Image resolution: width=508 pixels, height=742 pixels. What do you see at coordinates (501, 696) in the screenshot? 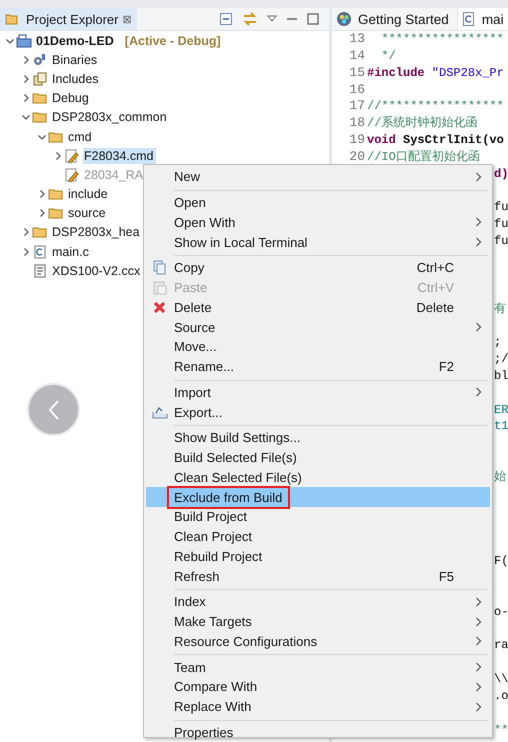
I see `code-fragment: .o` at bounding box center [501, 696].